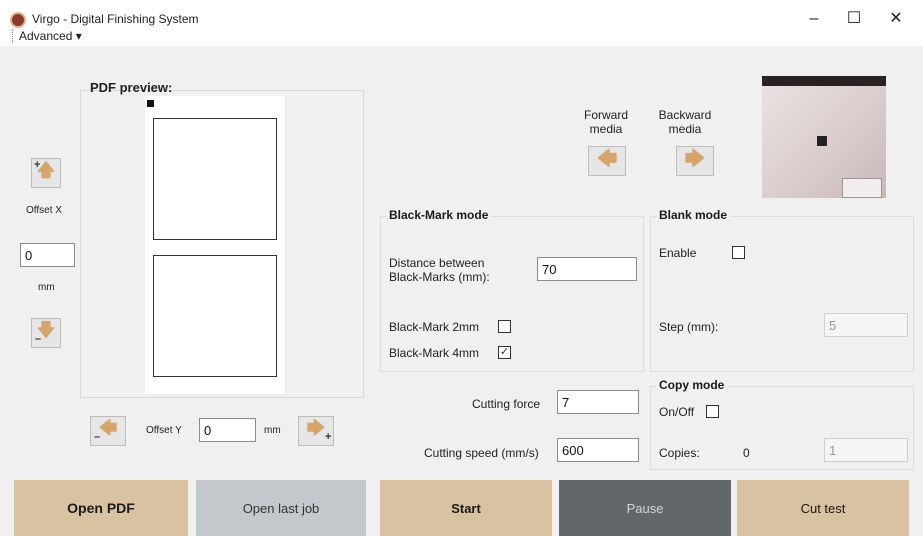  What do you see at coordinates (862, 188) in the screenshot?
I see `camera-label-sticker` at bounding box center [862, 188].